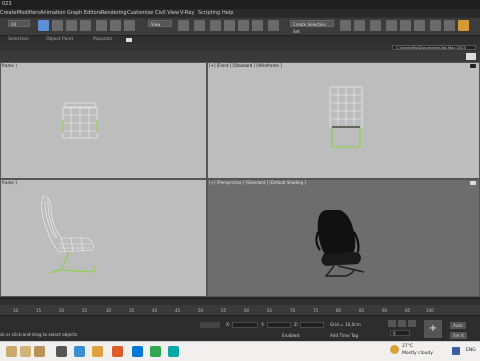  I want to click on render-teapot-icon, so click(463, 25).